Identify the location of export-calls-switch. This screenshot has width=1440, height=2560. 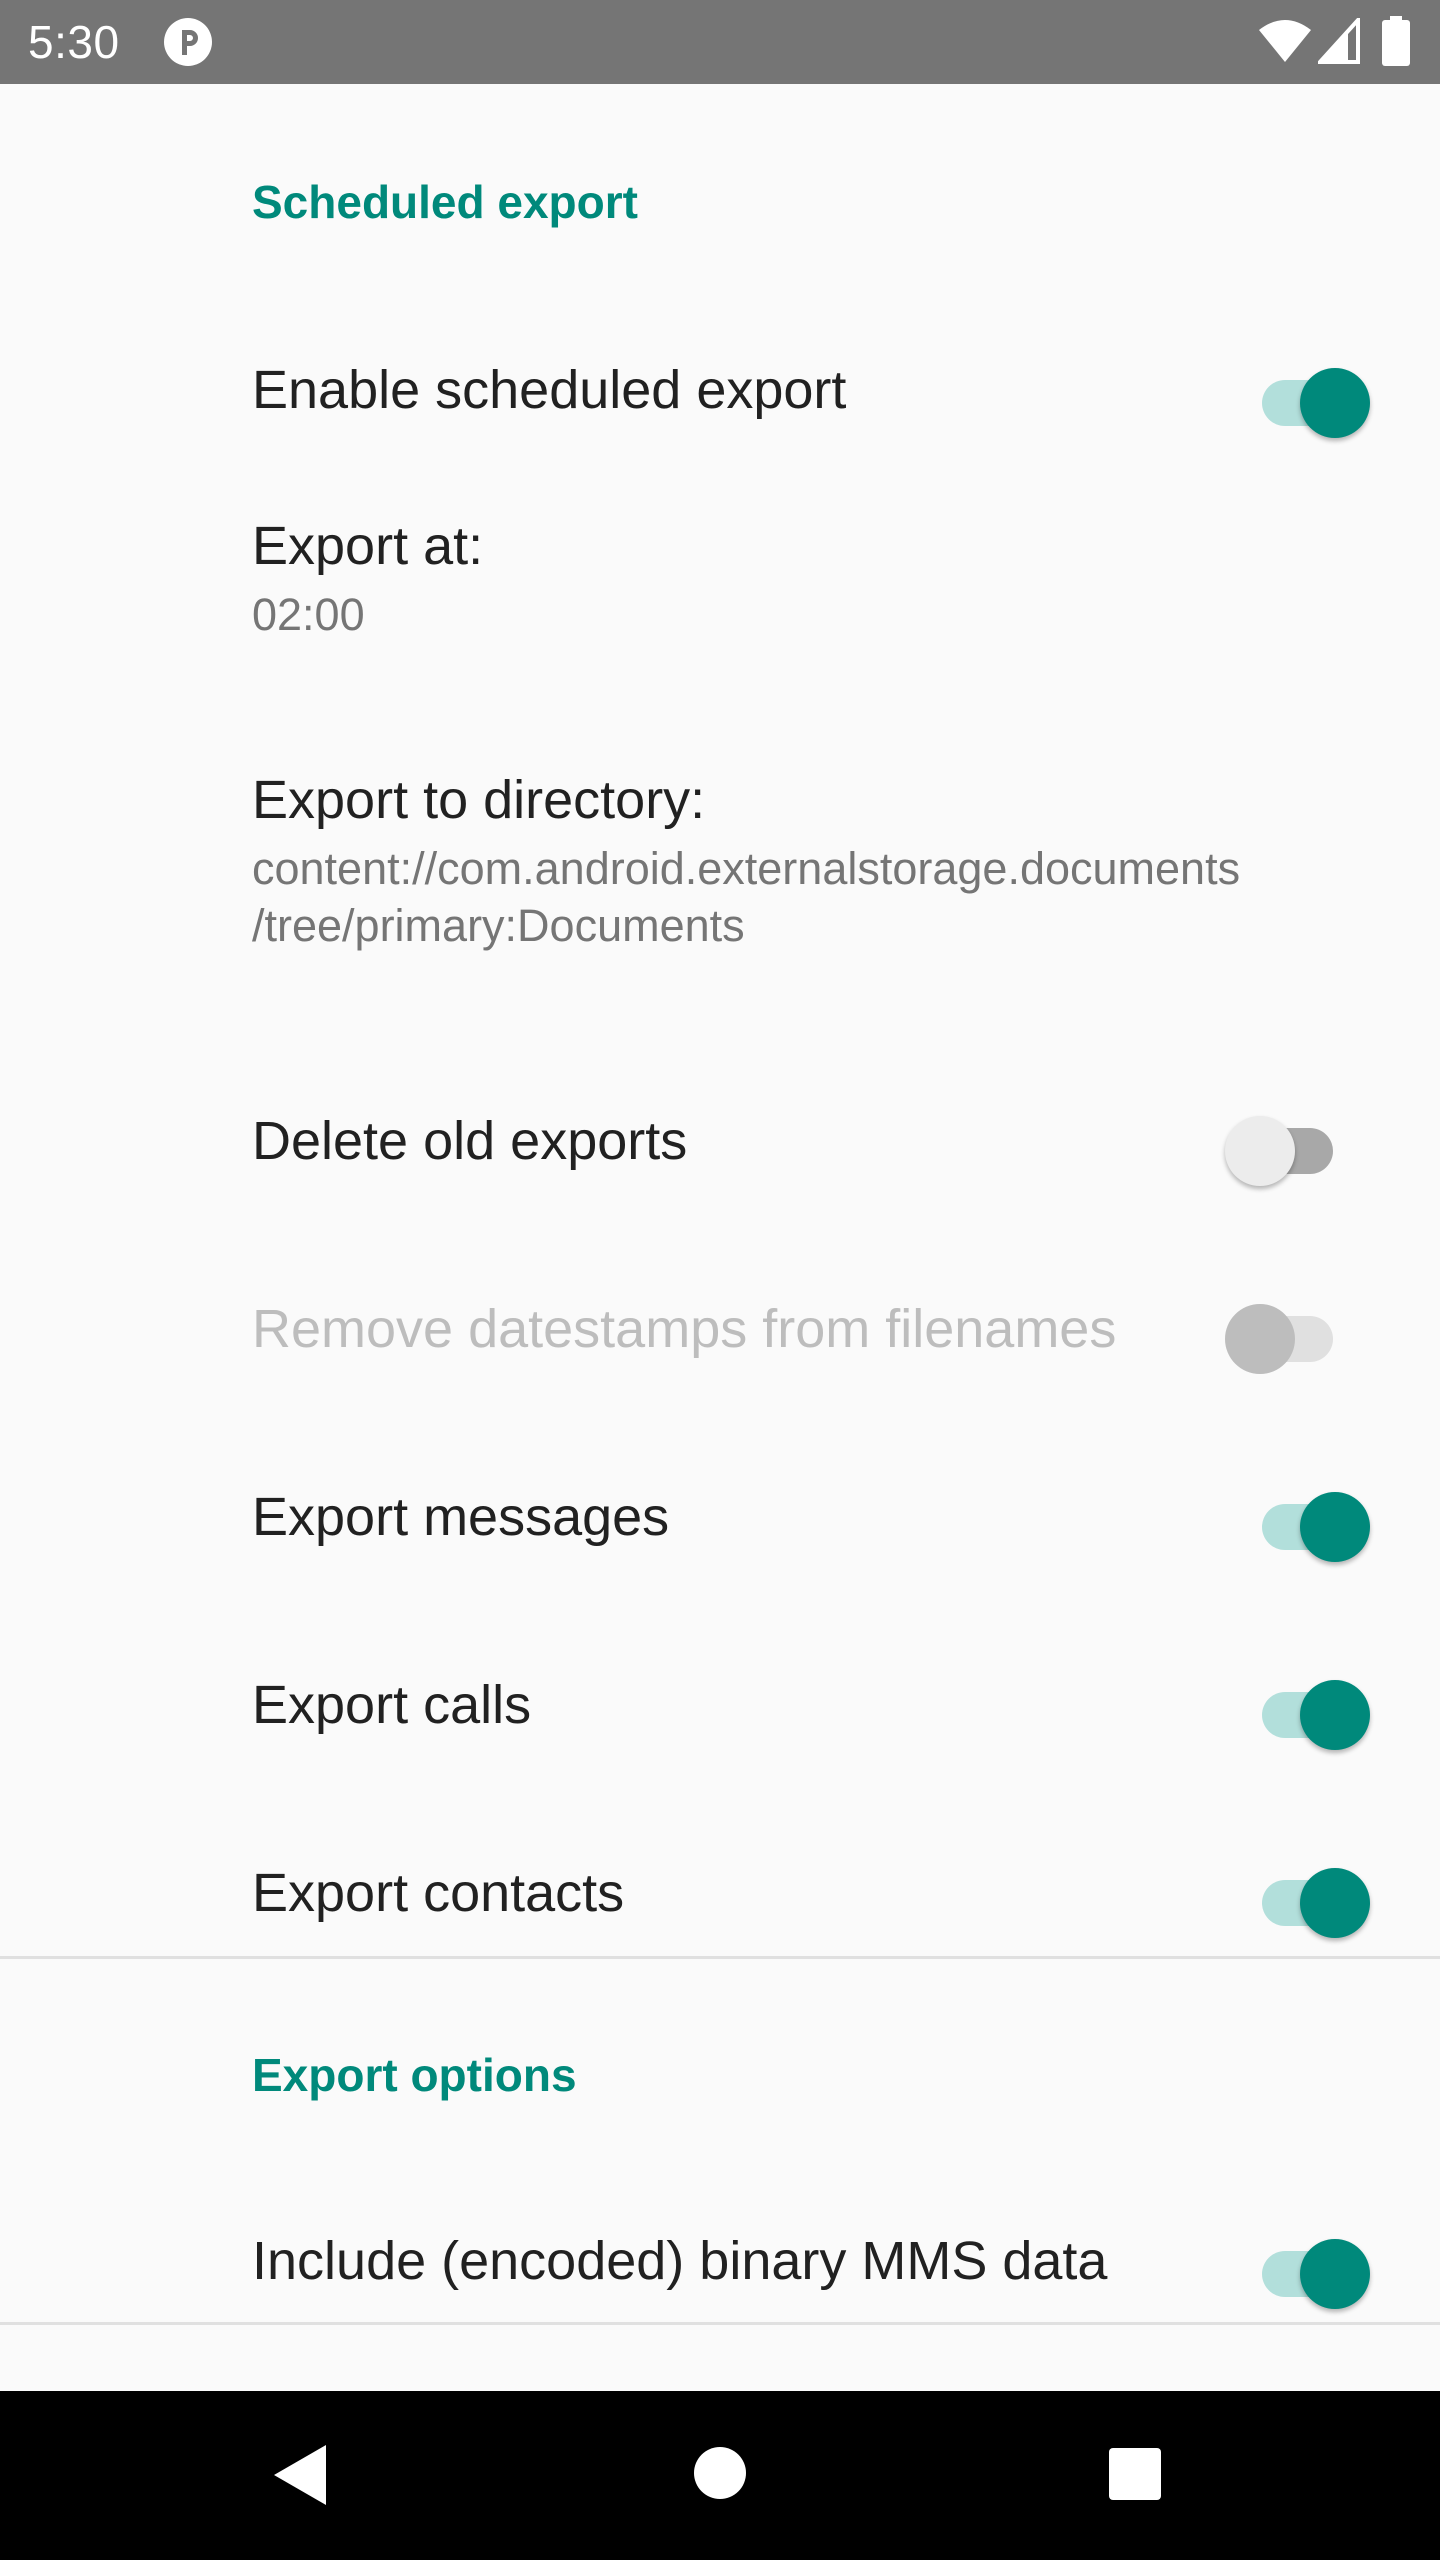
(1310, 1710).